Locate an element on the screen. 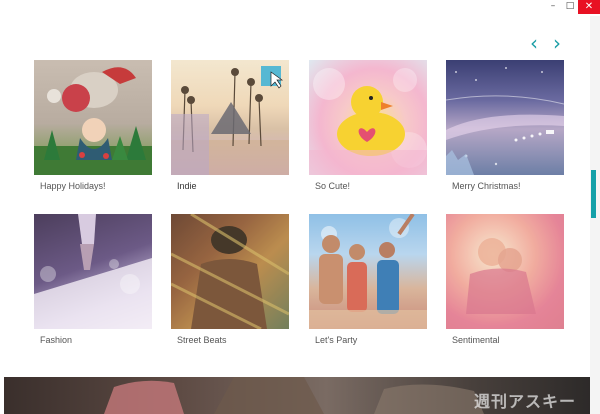  theme-label: Indie is located at coordinates (187, 186).